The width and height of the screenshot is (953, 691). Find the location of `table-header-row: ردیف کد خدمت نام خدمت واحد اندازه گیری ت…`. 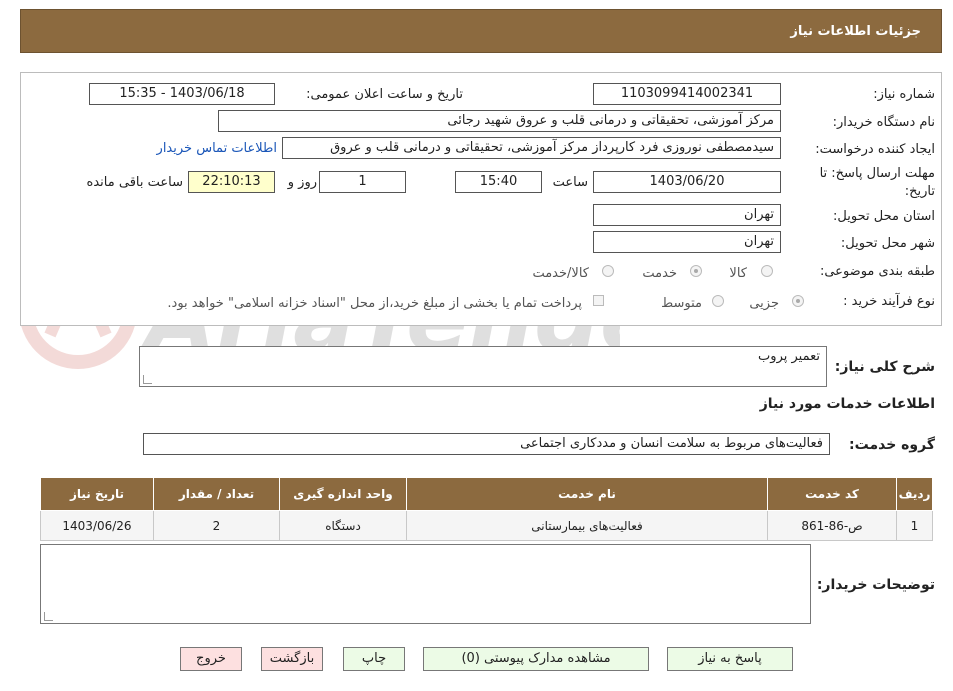

table-header-row: ردیف کد خدمت نام خدمت واحد اندازه گیری ت… is located at coordinates (486, 494).